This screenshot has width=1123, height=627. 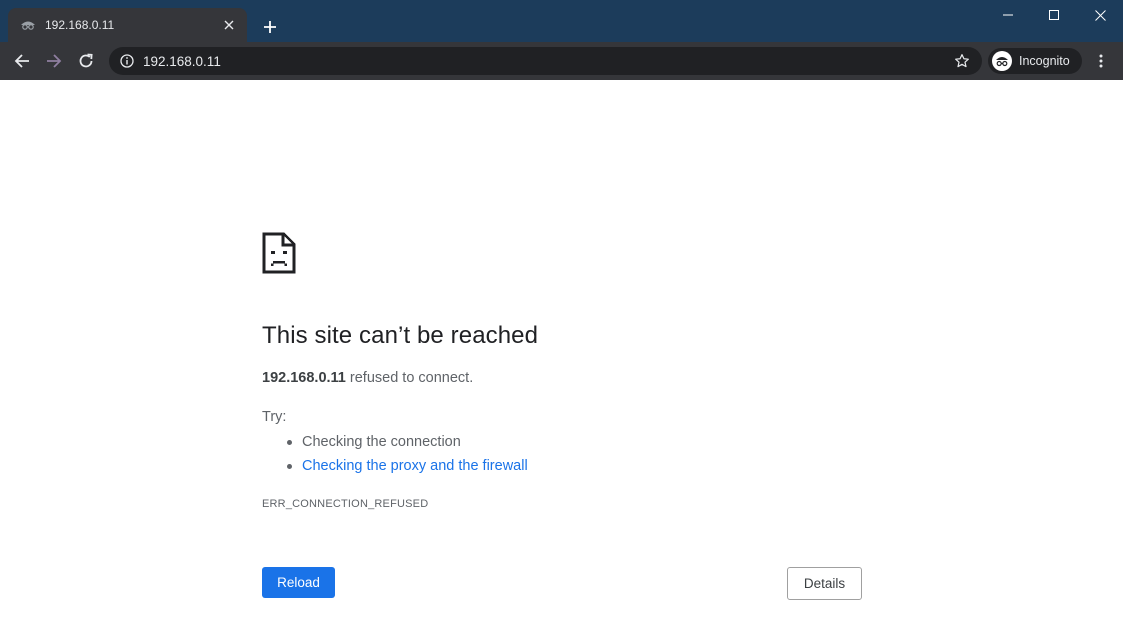 I want to click on close-window-button, so click(x=1100, y=15).